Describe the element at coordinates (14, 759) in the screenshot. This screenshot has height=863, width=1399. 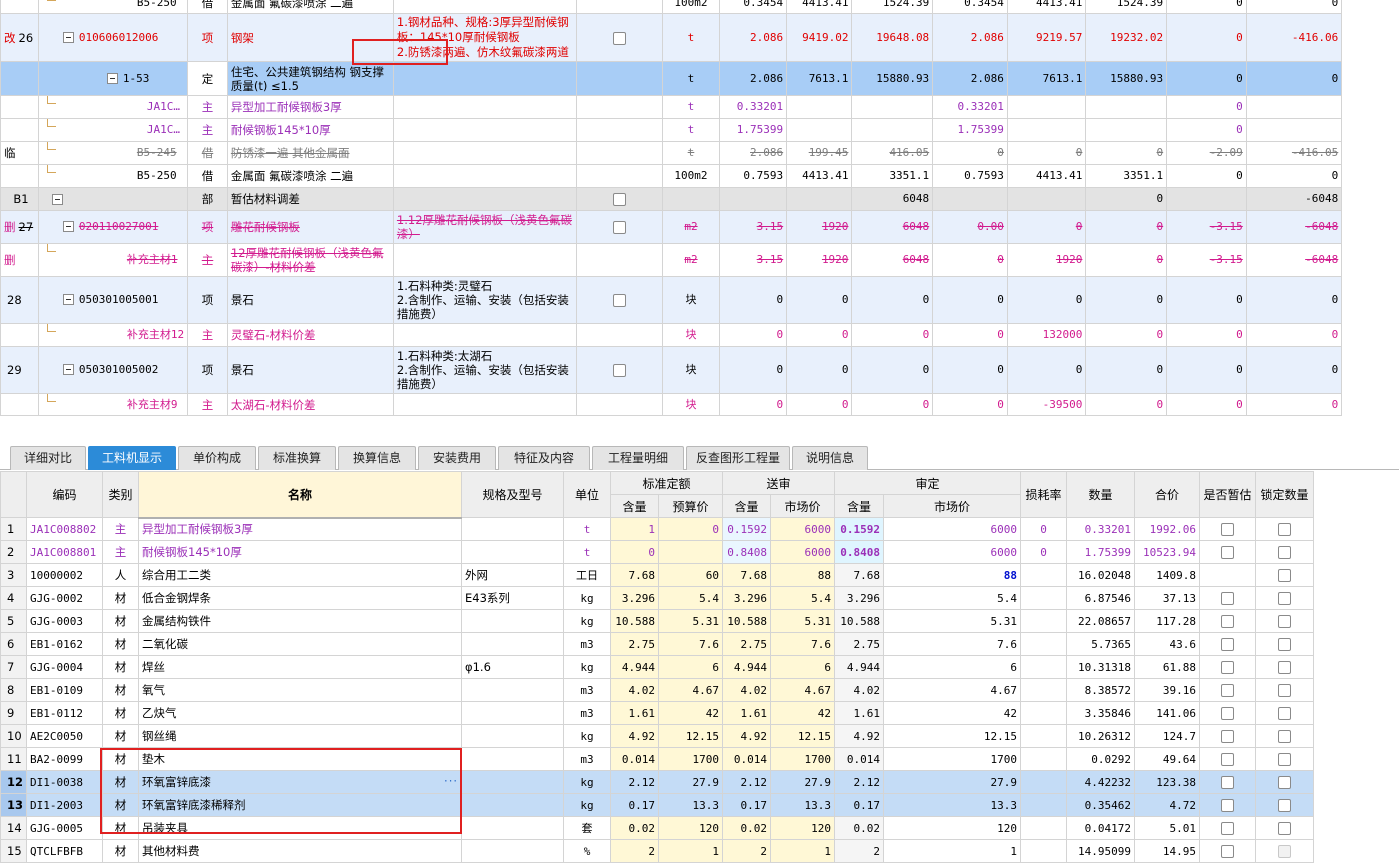
I see `row-number: 11` at that location.